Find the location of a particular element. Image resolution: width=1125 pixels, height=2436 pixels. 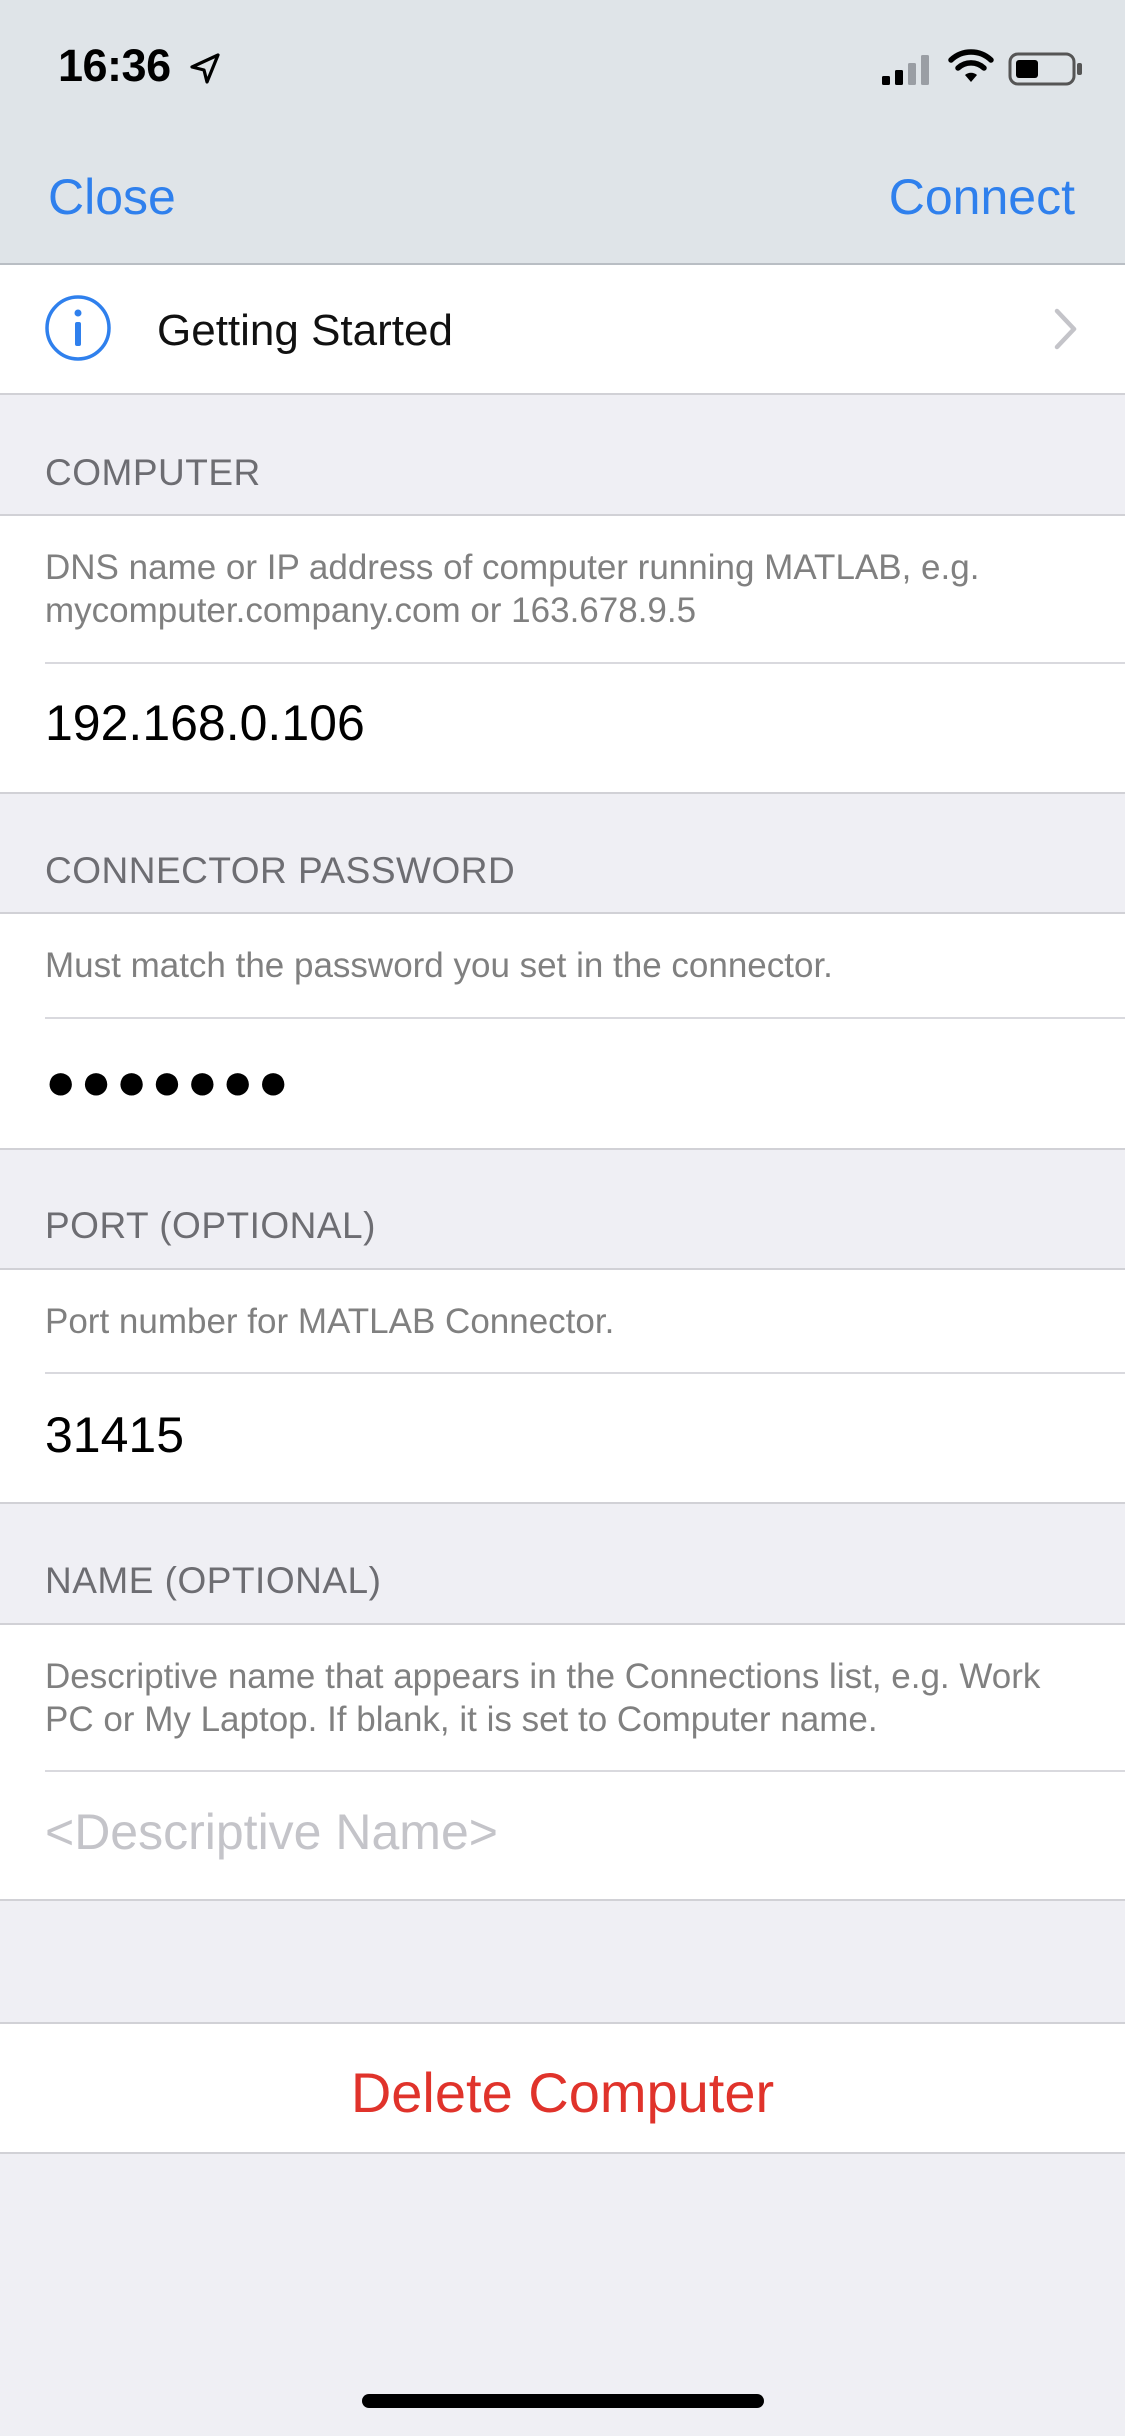

port-field: 31415 is located at coordinates (114, 1435).